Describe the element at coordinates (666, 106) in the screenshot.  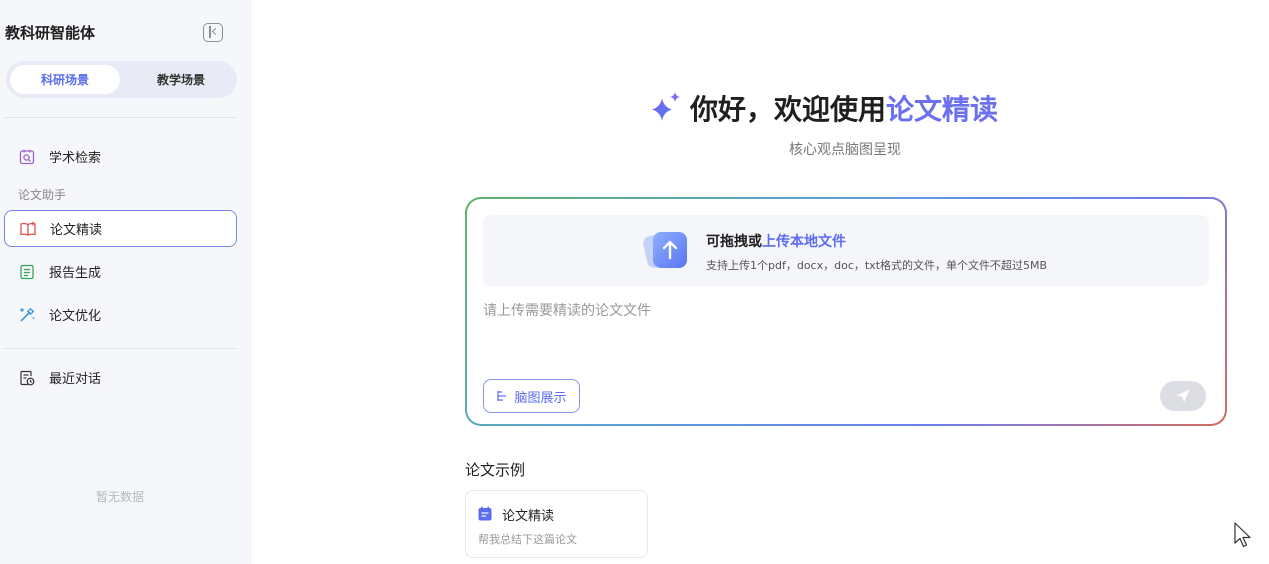
I see `sparkle-icon` at that location.